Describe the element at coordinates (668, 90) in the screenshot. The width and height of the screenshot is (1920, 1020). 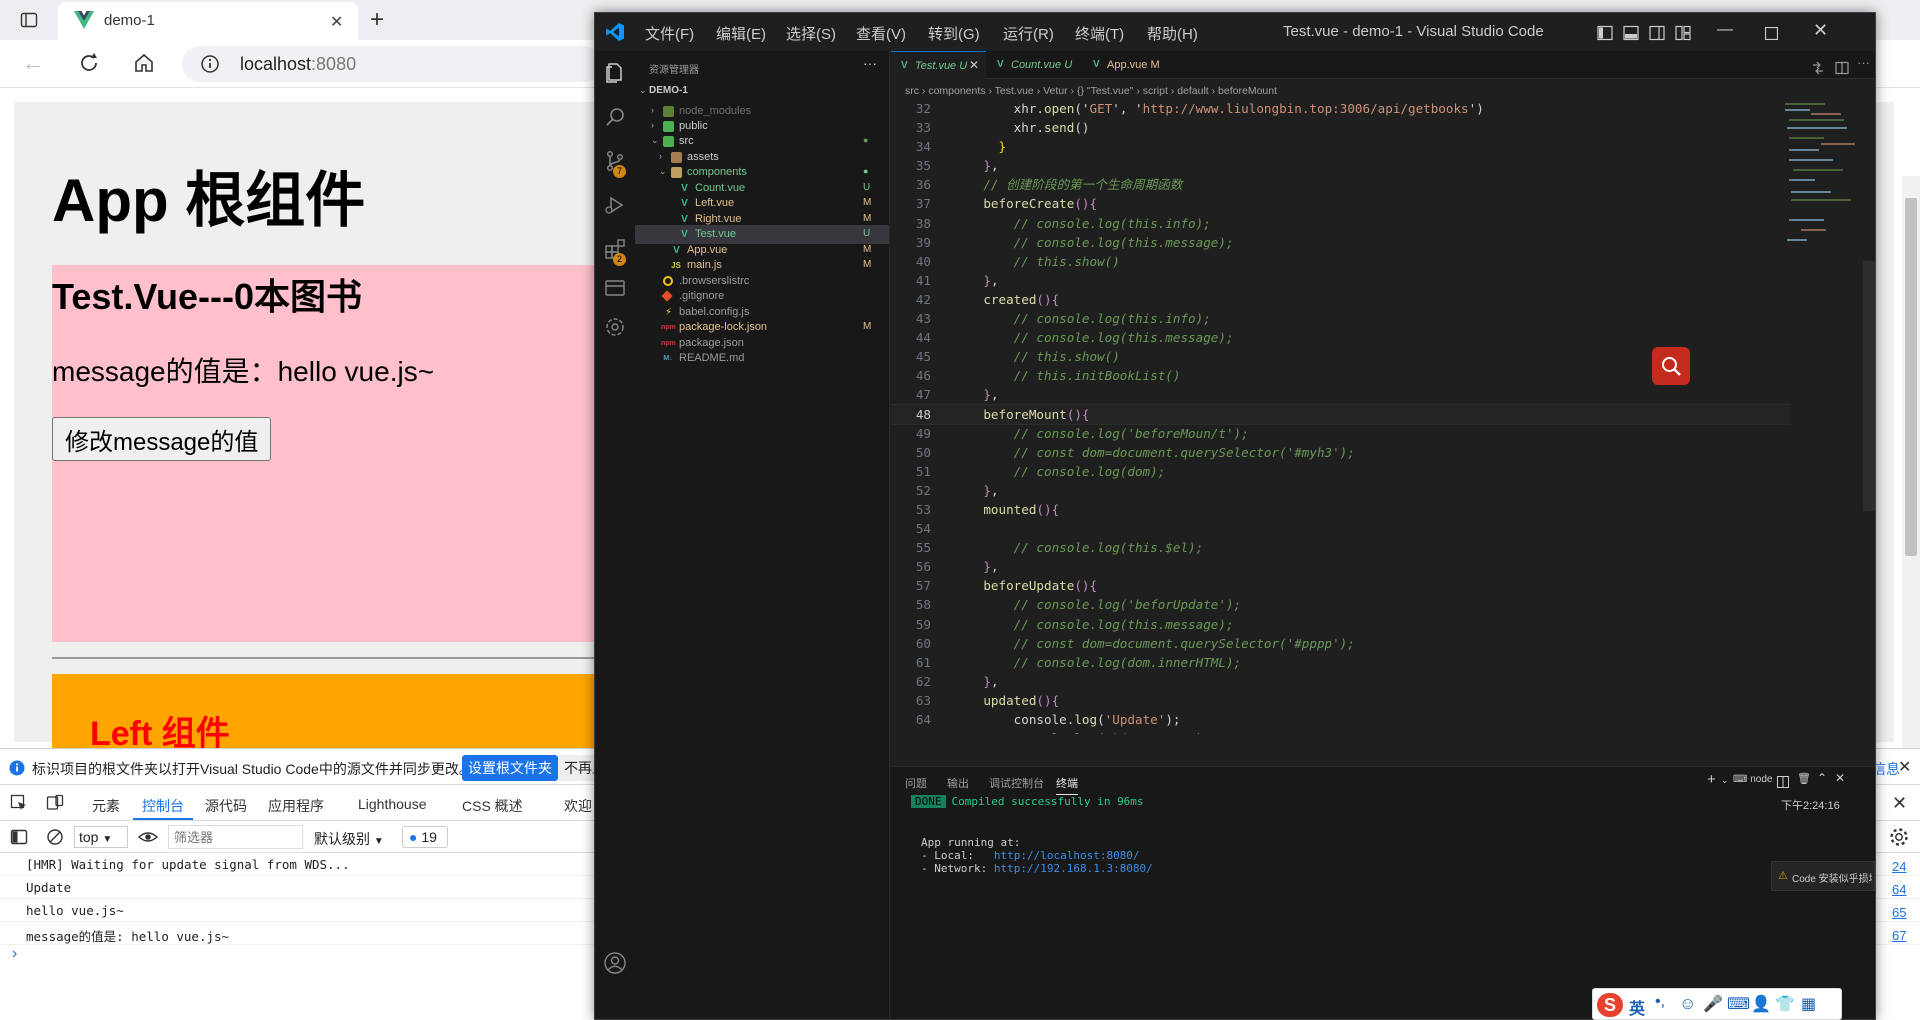
I see `workspace-root: DEMO-1` at that location.